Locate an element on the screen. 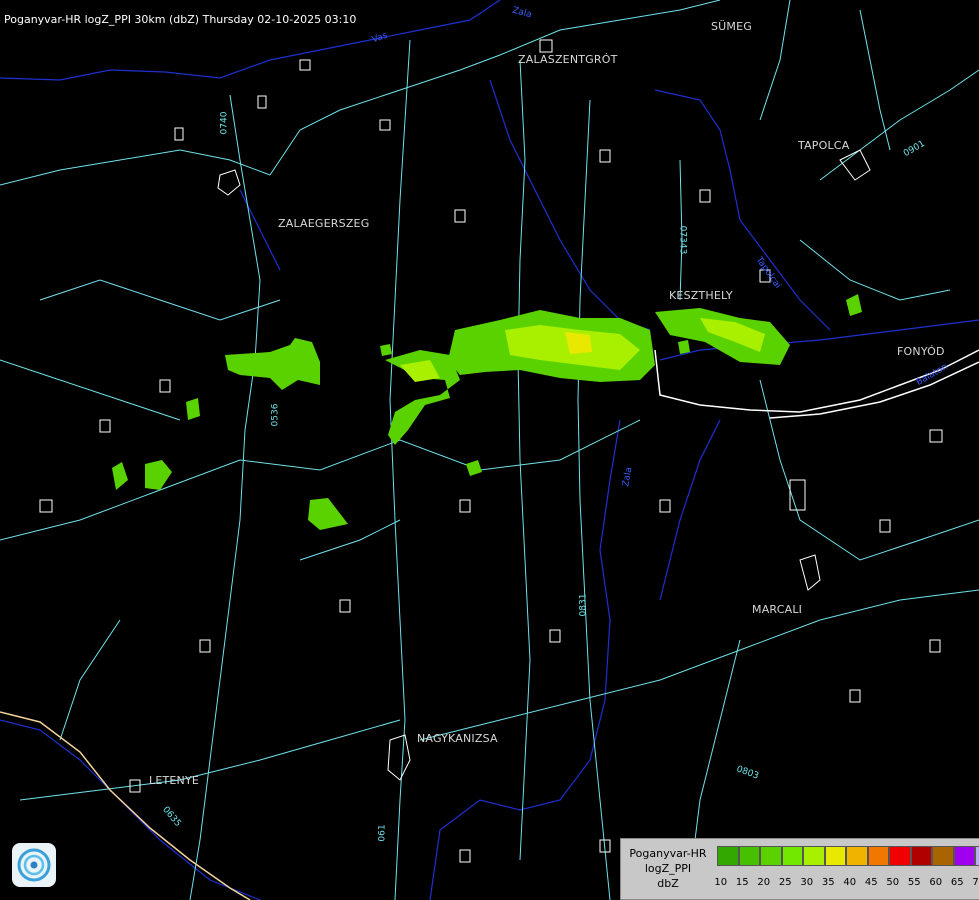 Image resolution: width=979 pixels, height=900 pixels. town-label-fonyod: FONYÓD is located at coordinates (921, 351).